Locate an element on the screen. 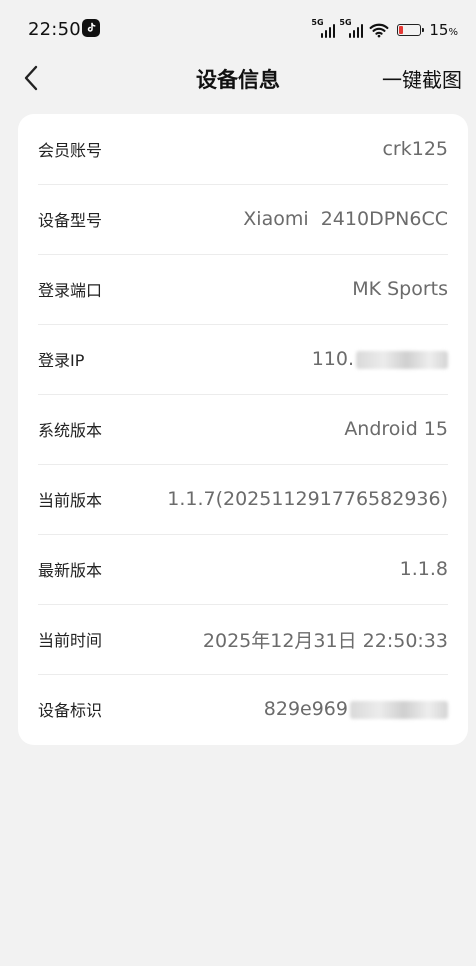 Image resolution: width=476 pixels, height=966 pixels. info-row-latest-version: 最新版本 1.1.8 is located at coordinates (243, 569).